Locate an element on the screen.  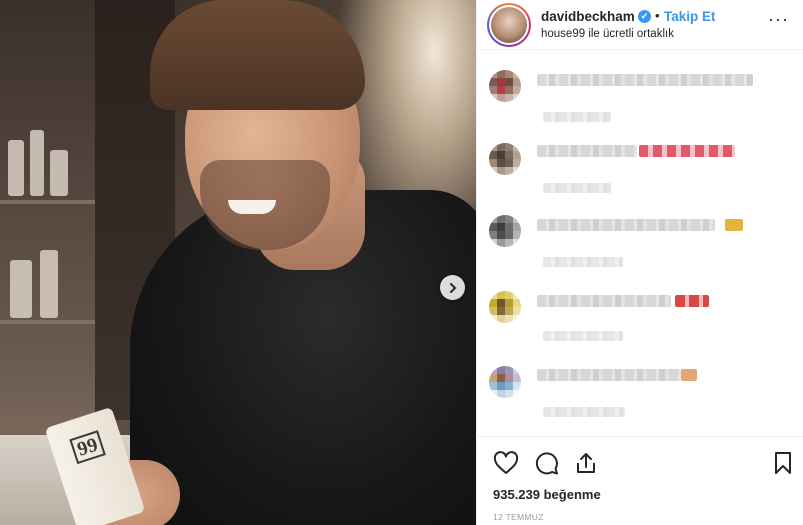
comment-bubble-icon is located at coordinates (546, 463).